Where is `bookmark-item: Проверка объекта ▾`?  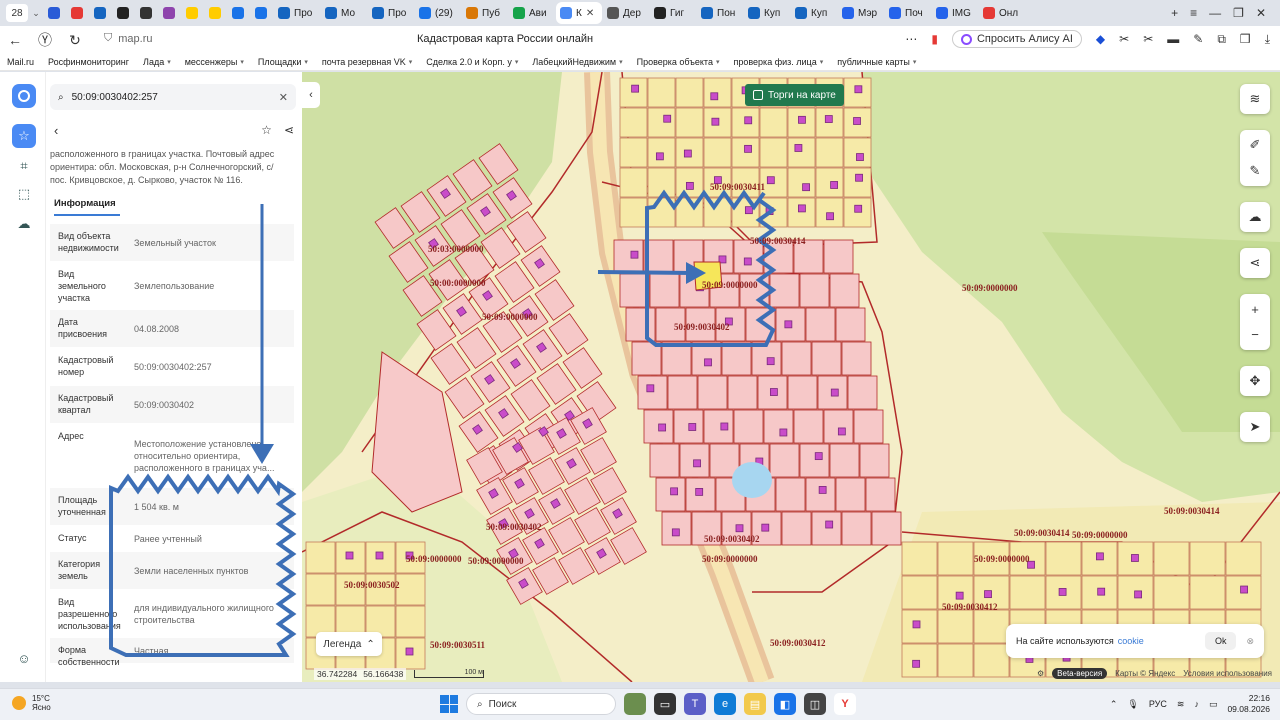 bookmark-item: Проверка объекта ▾ is located at coordinates (678, 62).